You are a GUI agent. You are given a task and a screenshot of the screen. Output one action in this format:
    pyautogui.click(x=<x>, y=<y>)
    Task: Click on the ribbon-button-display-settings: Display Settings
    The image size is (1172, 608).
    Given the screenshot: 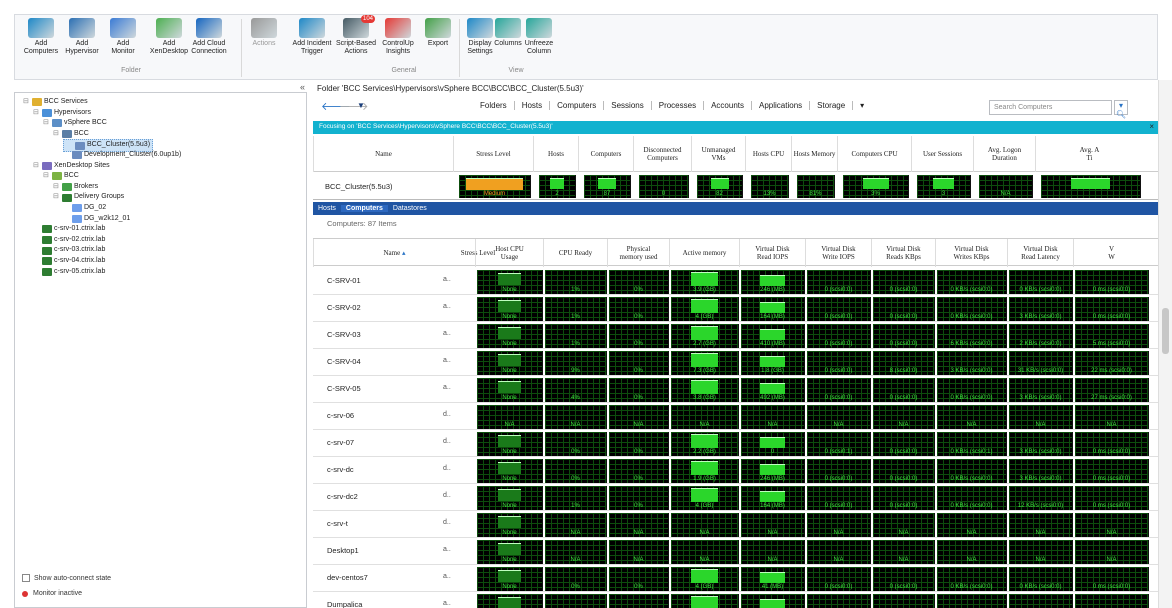 What is the action you would take?
    pyautogui.click(x=480, y=37)
    